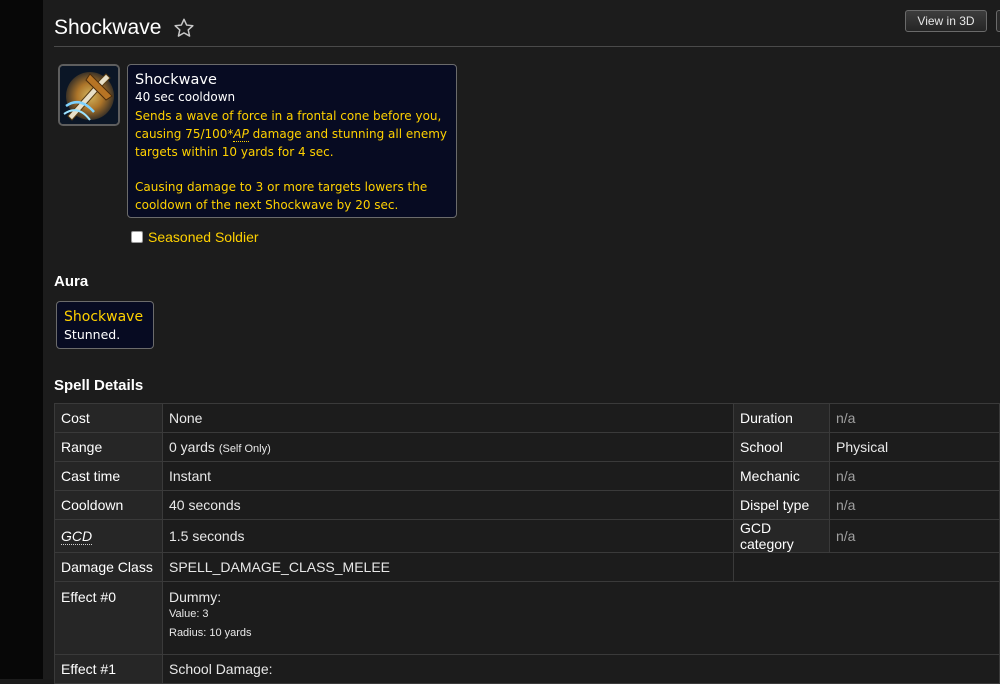 The height and width of the screenshot is (684, 1000). I want to click on cooldown-value: 40 seconds, so click(448, 505).